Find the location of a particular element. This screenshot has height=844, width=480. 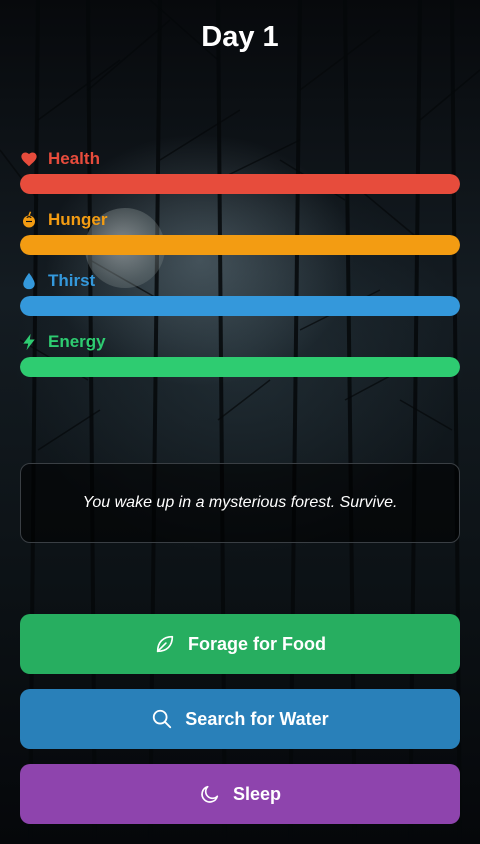

stat-label-health: Health is located at coordinates (74, 158).